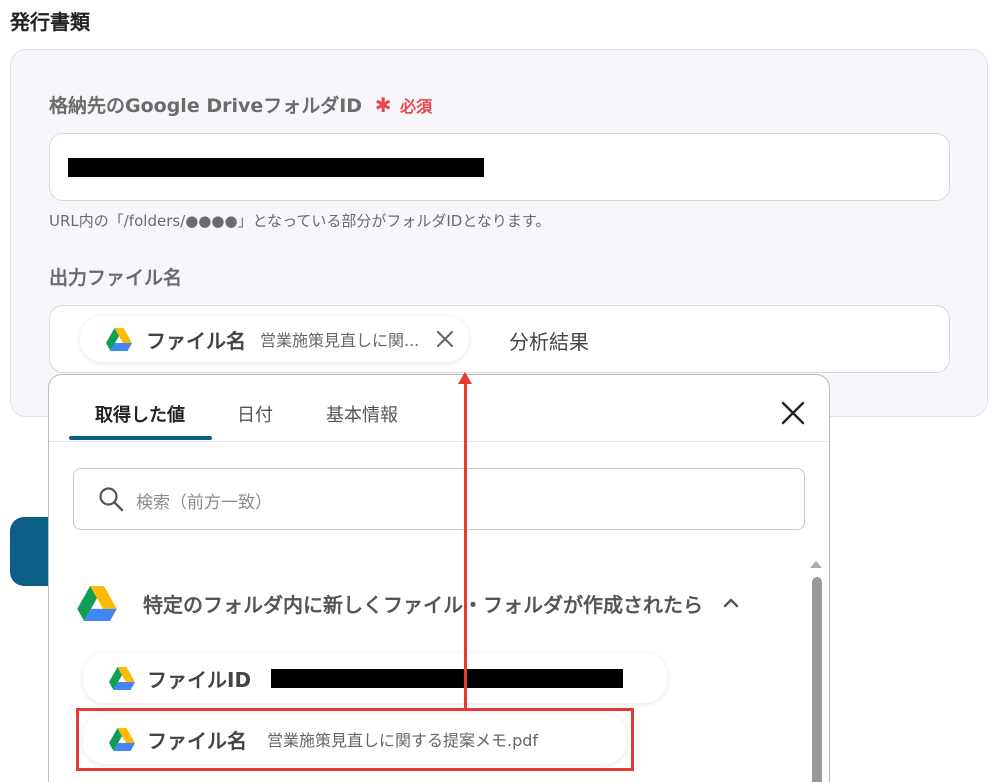 The image size is (996, 782). Describe the element at coordinates (499, 167) in the screenshot. I see `folder-id-input` at that location.